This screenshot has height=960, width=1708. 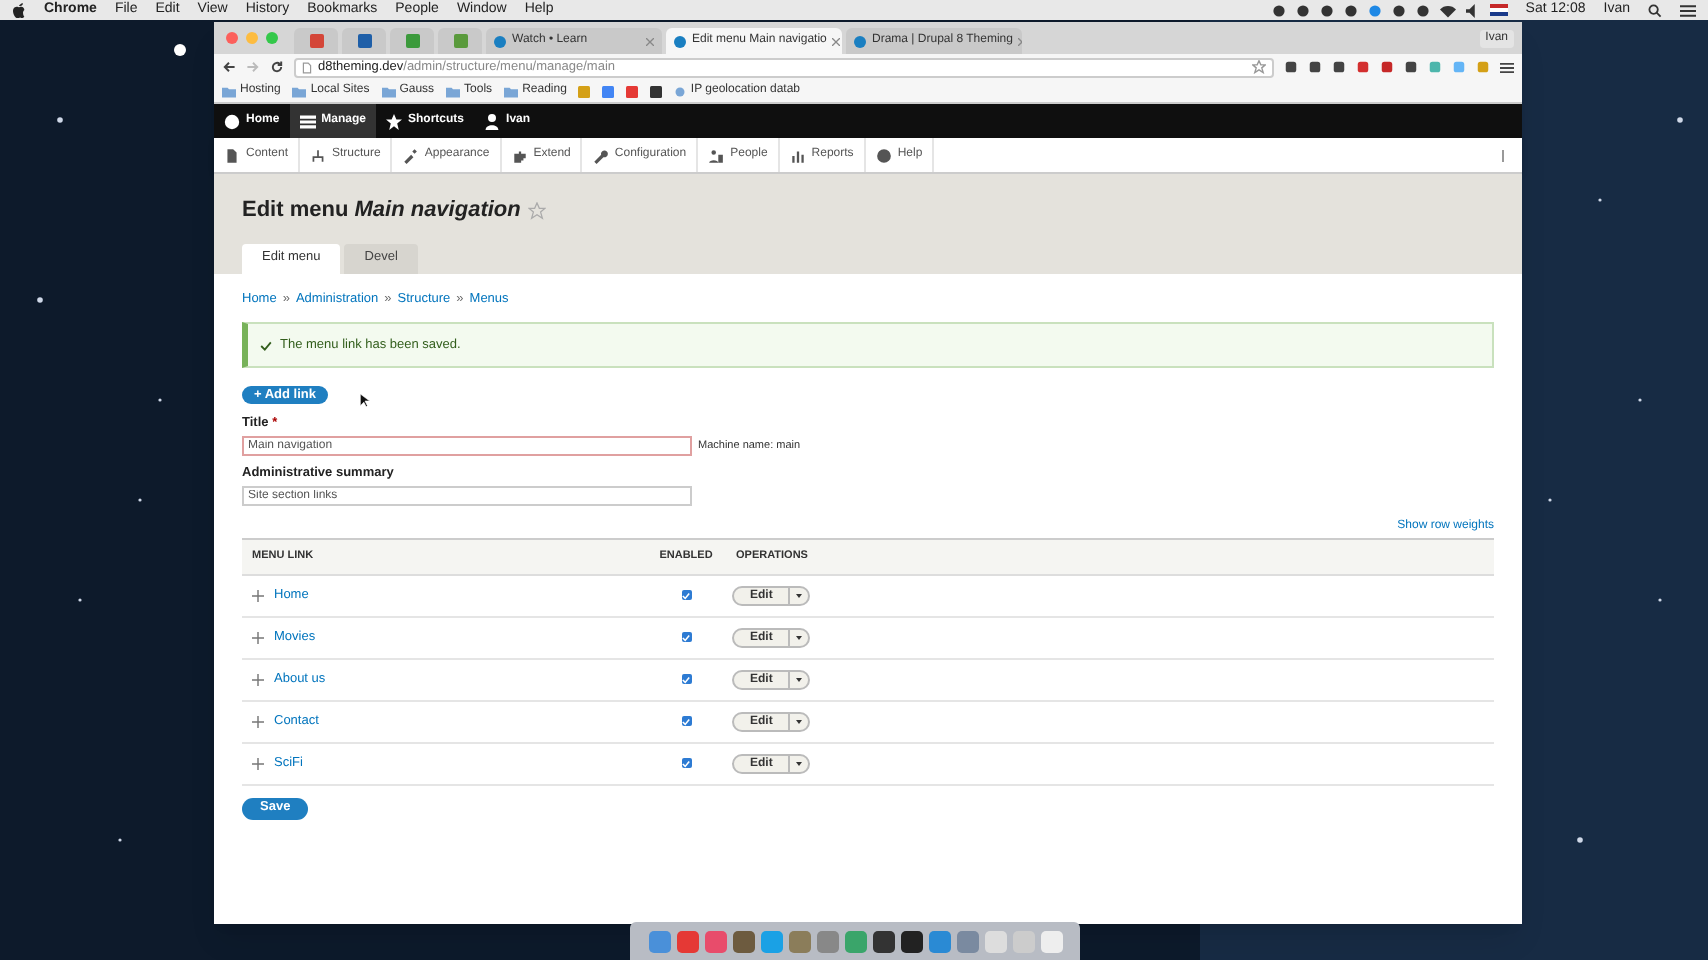 What do you see at coordinates (883, 155) in the screenshot?
I see `help-icon` at bounding box center [883, 155].